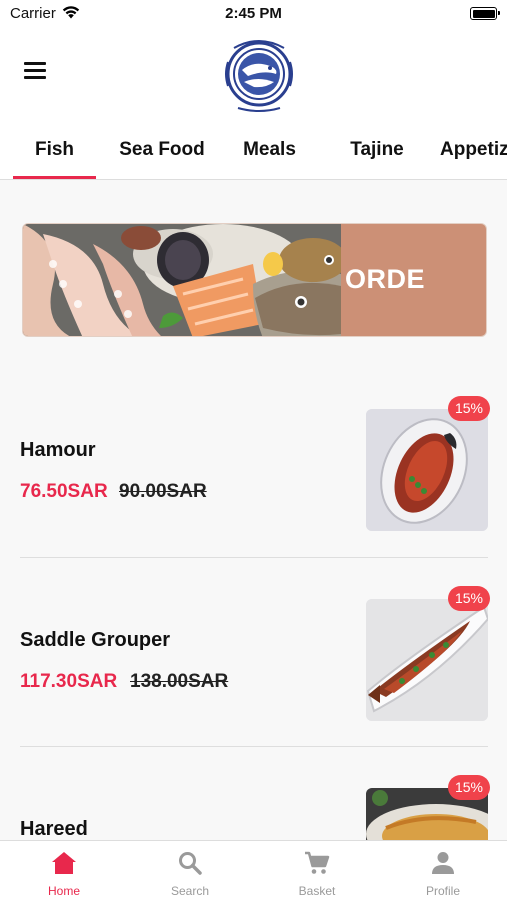 The height and width of the screenshot is (900, 507). I want to click on nav-home: Home, so click(64, 870).